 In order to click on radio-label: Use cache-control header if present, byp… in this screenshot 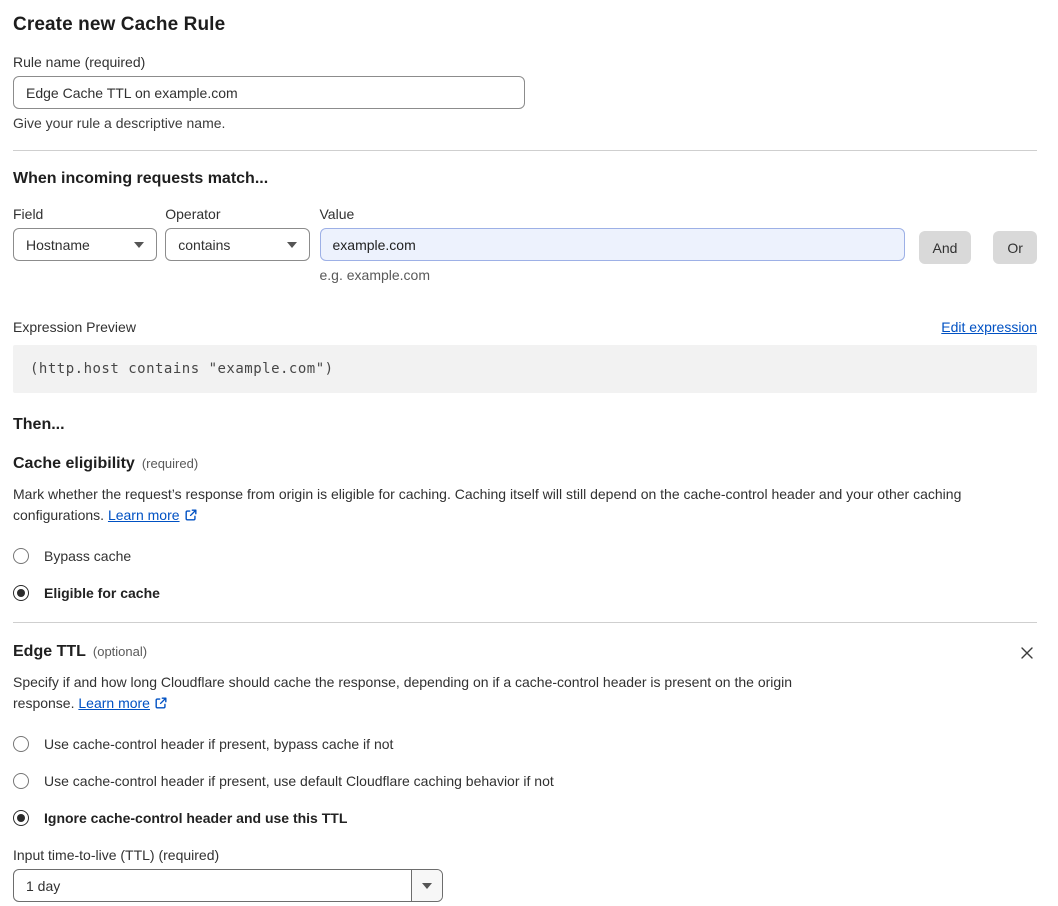, I will do `click(219, 744)`.